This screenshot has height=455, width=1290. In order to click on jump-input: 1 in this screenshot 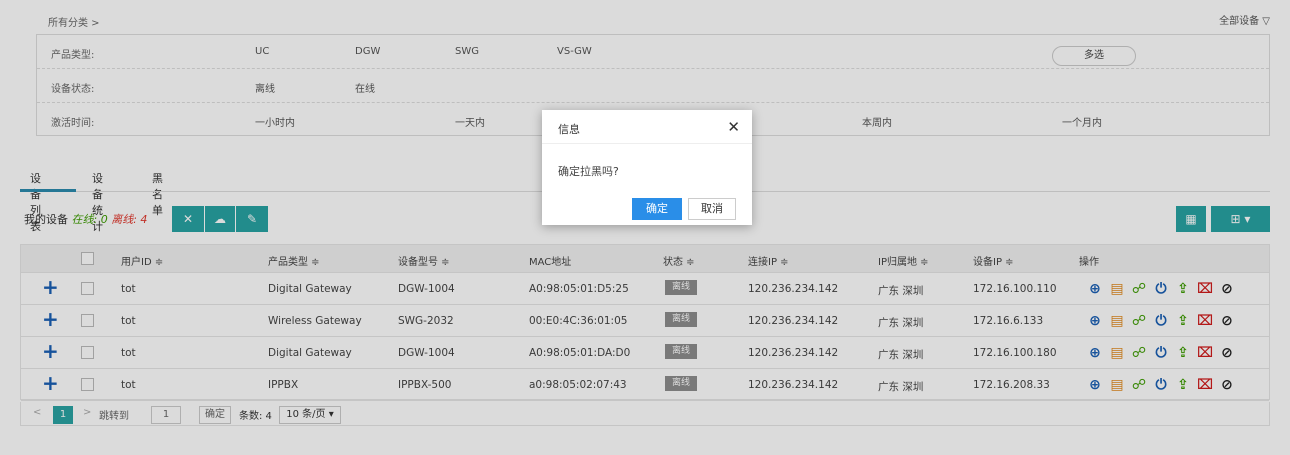, I will do `click(166, 415)`.